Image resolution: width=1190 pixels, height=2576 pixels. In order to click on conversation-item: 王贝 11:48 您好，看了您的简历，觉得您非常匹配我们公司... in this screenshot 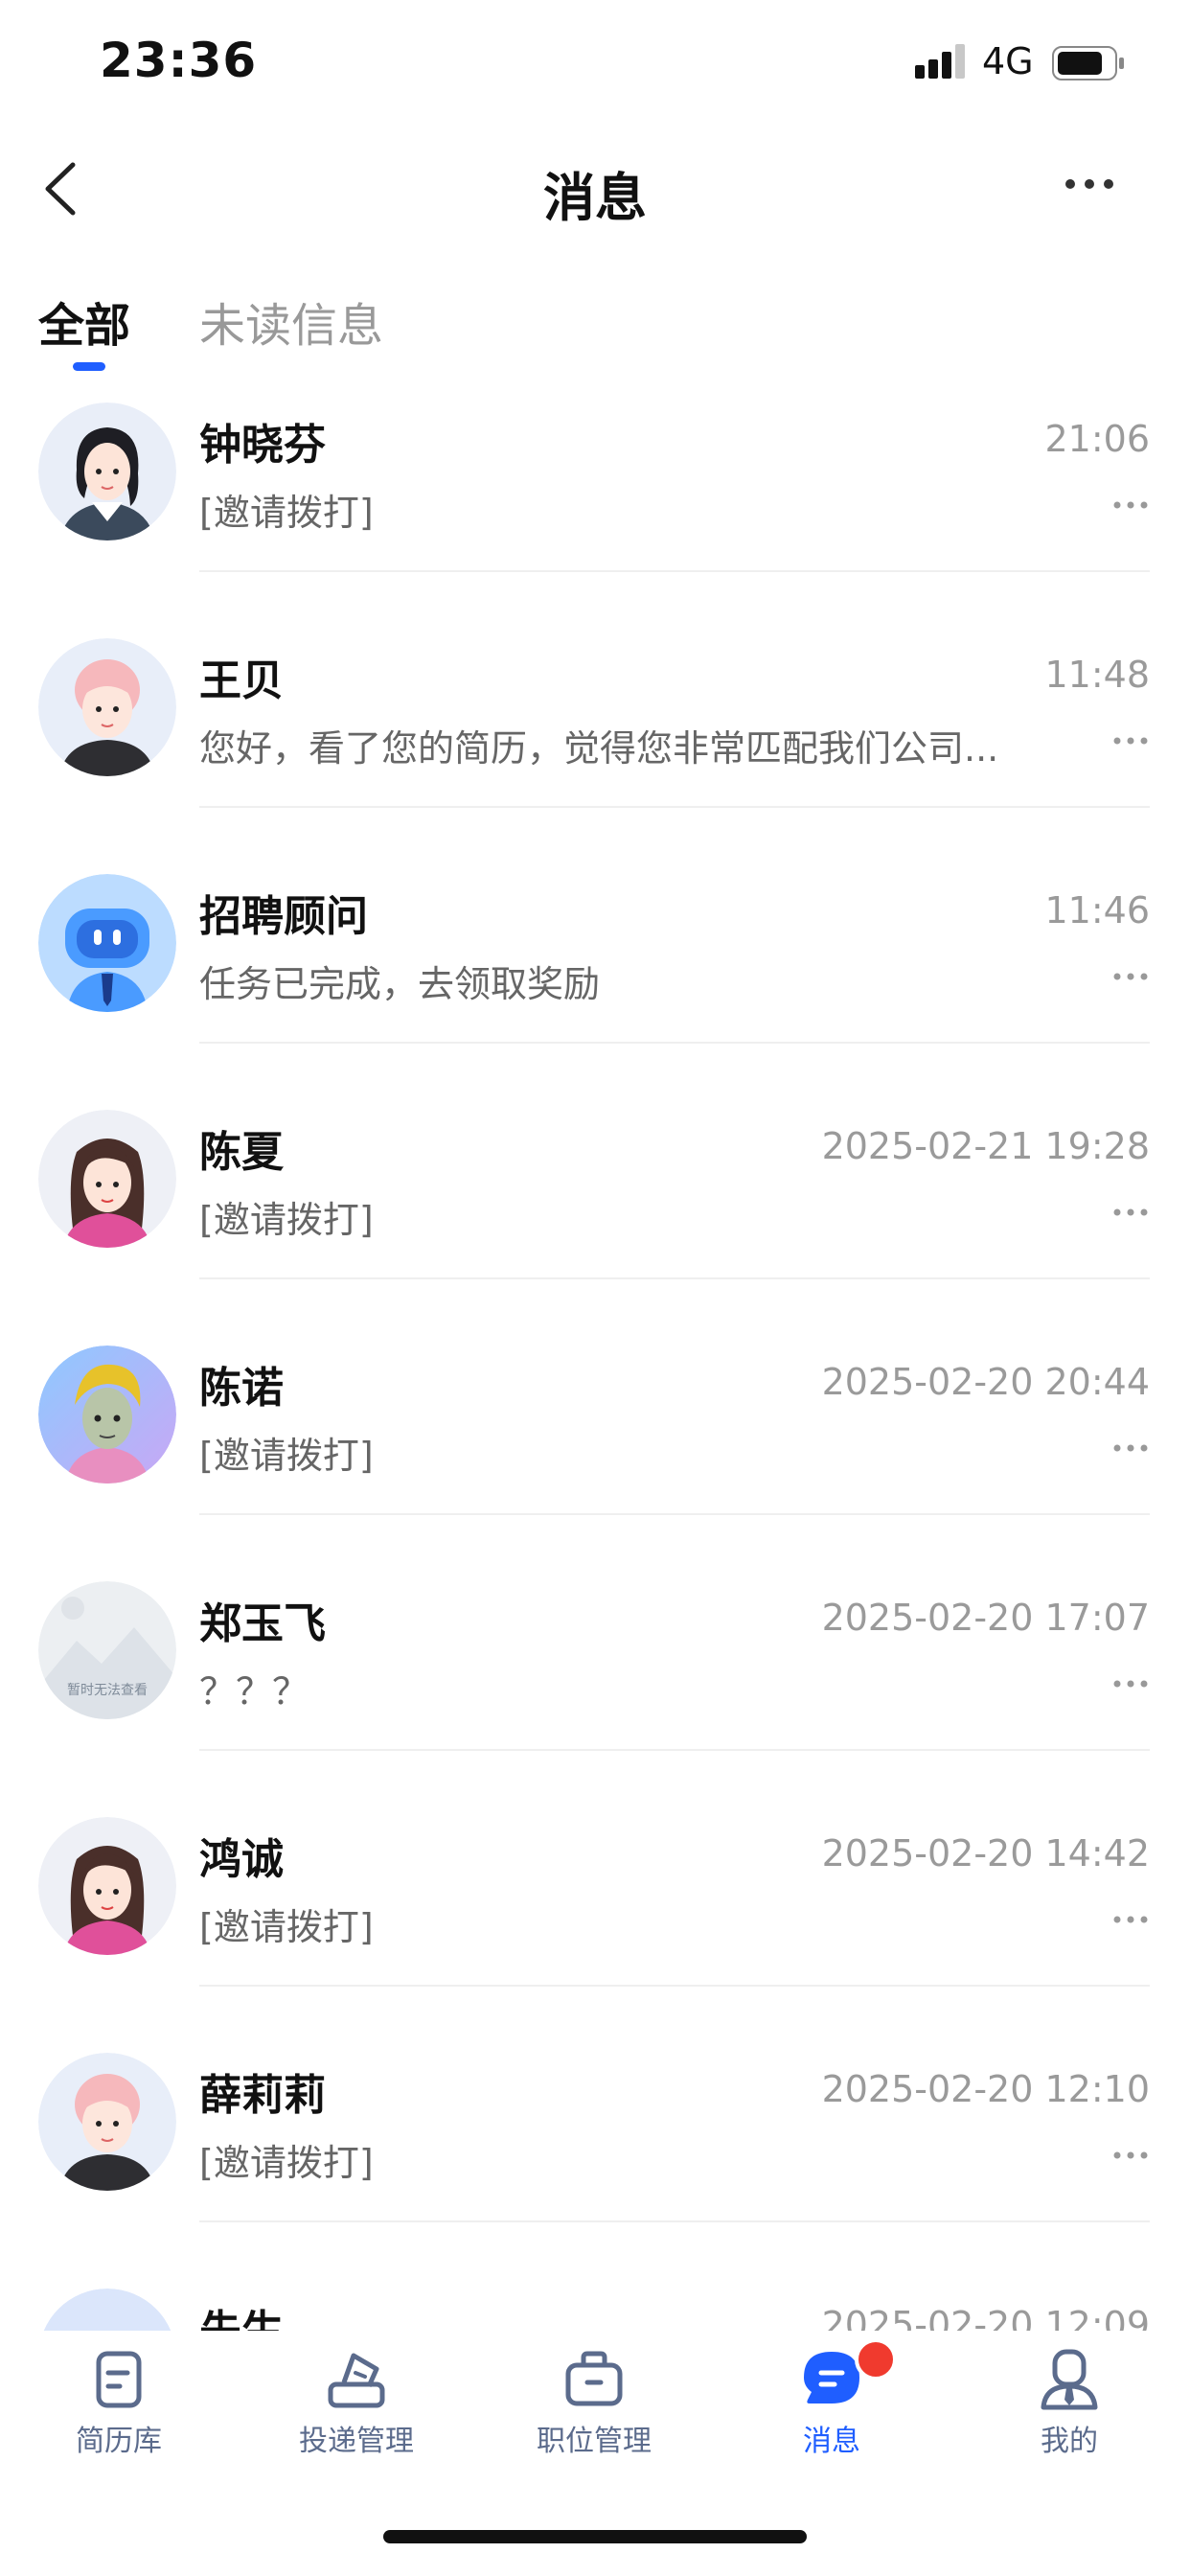, I will do `click(595, 736)`.